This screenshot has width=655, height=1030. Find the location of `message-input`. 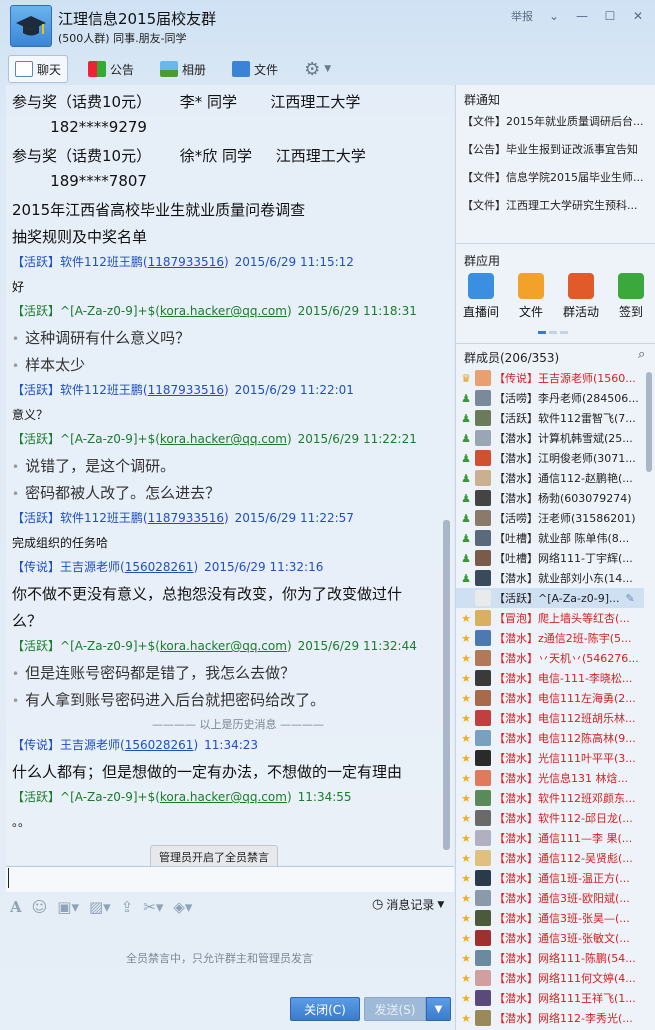

message-input is located at coordinates (230, 879).